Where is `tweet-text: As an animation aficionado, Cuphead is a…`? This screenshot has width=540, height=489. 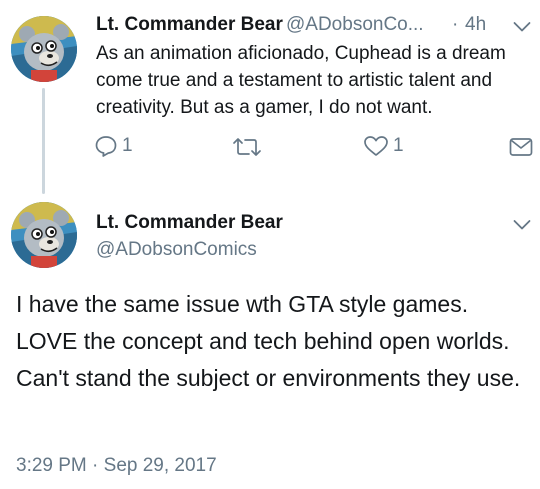 tweet-text: As an animation aficionado, Cuphead is a… is located at coordinates (301, 80).